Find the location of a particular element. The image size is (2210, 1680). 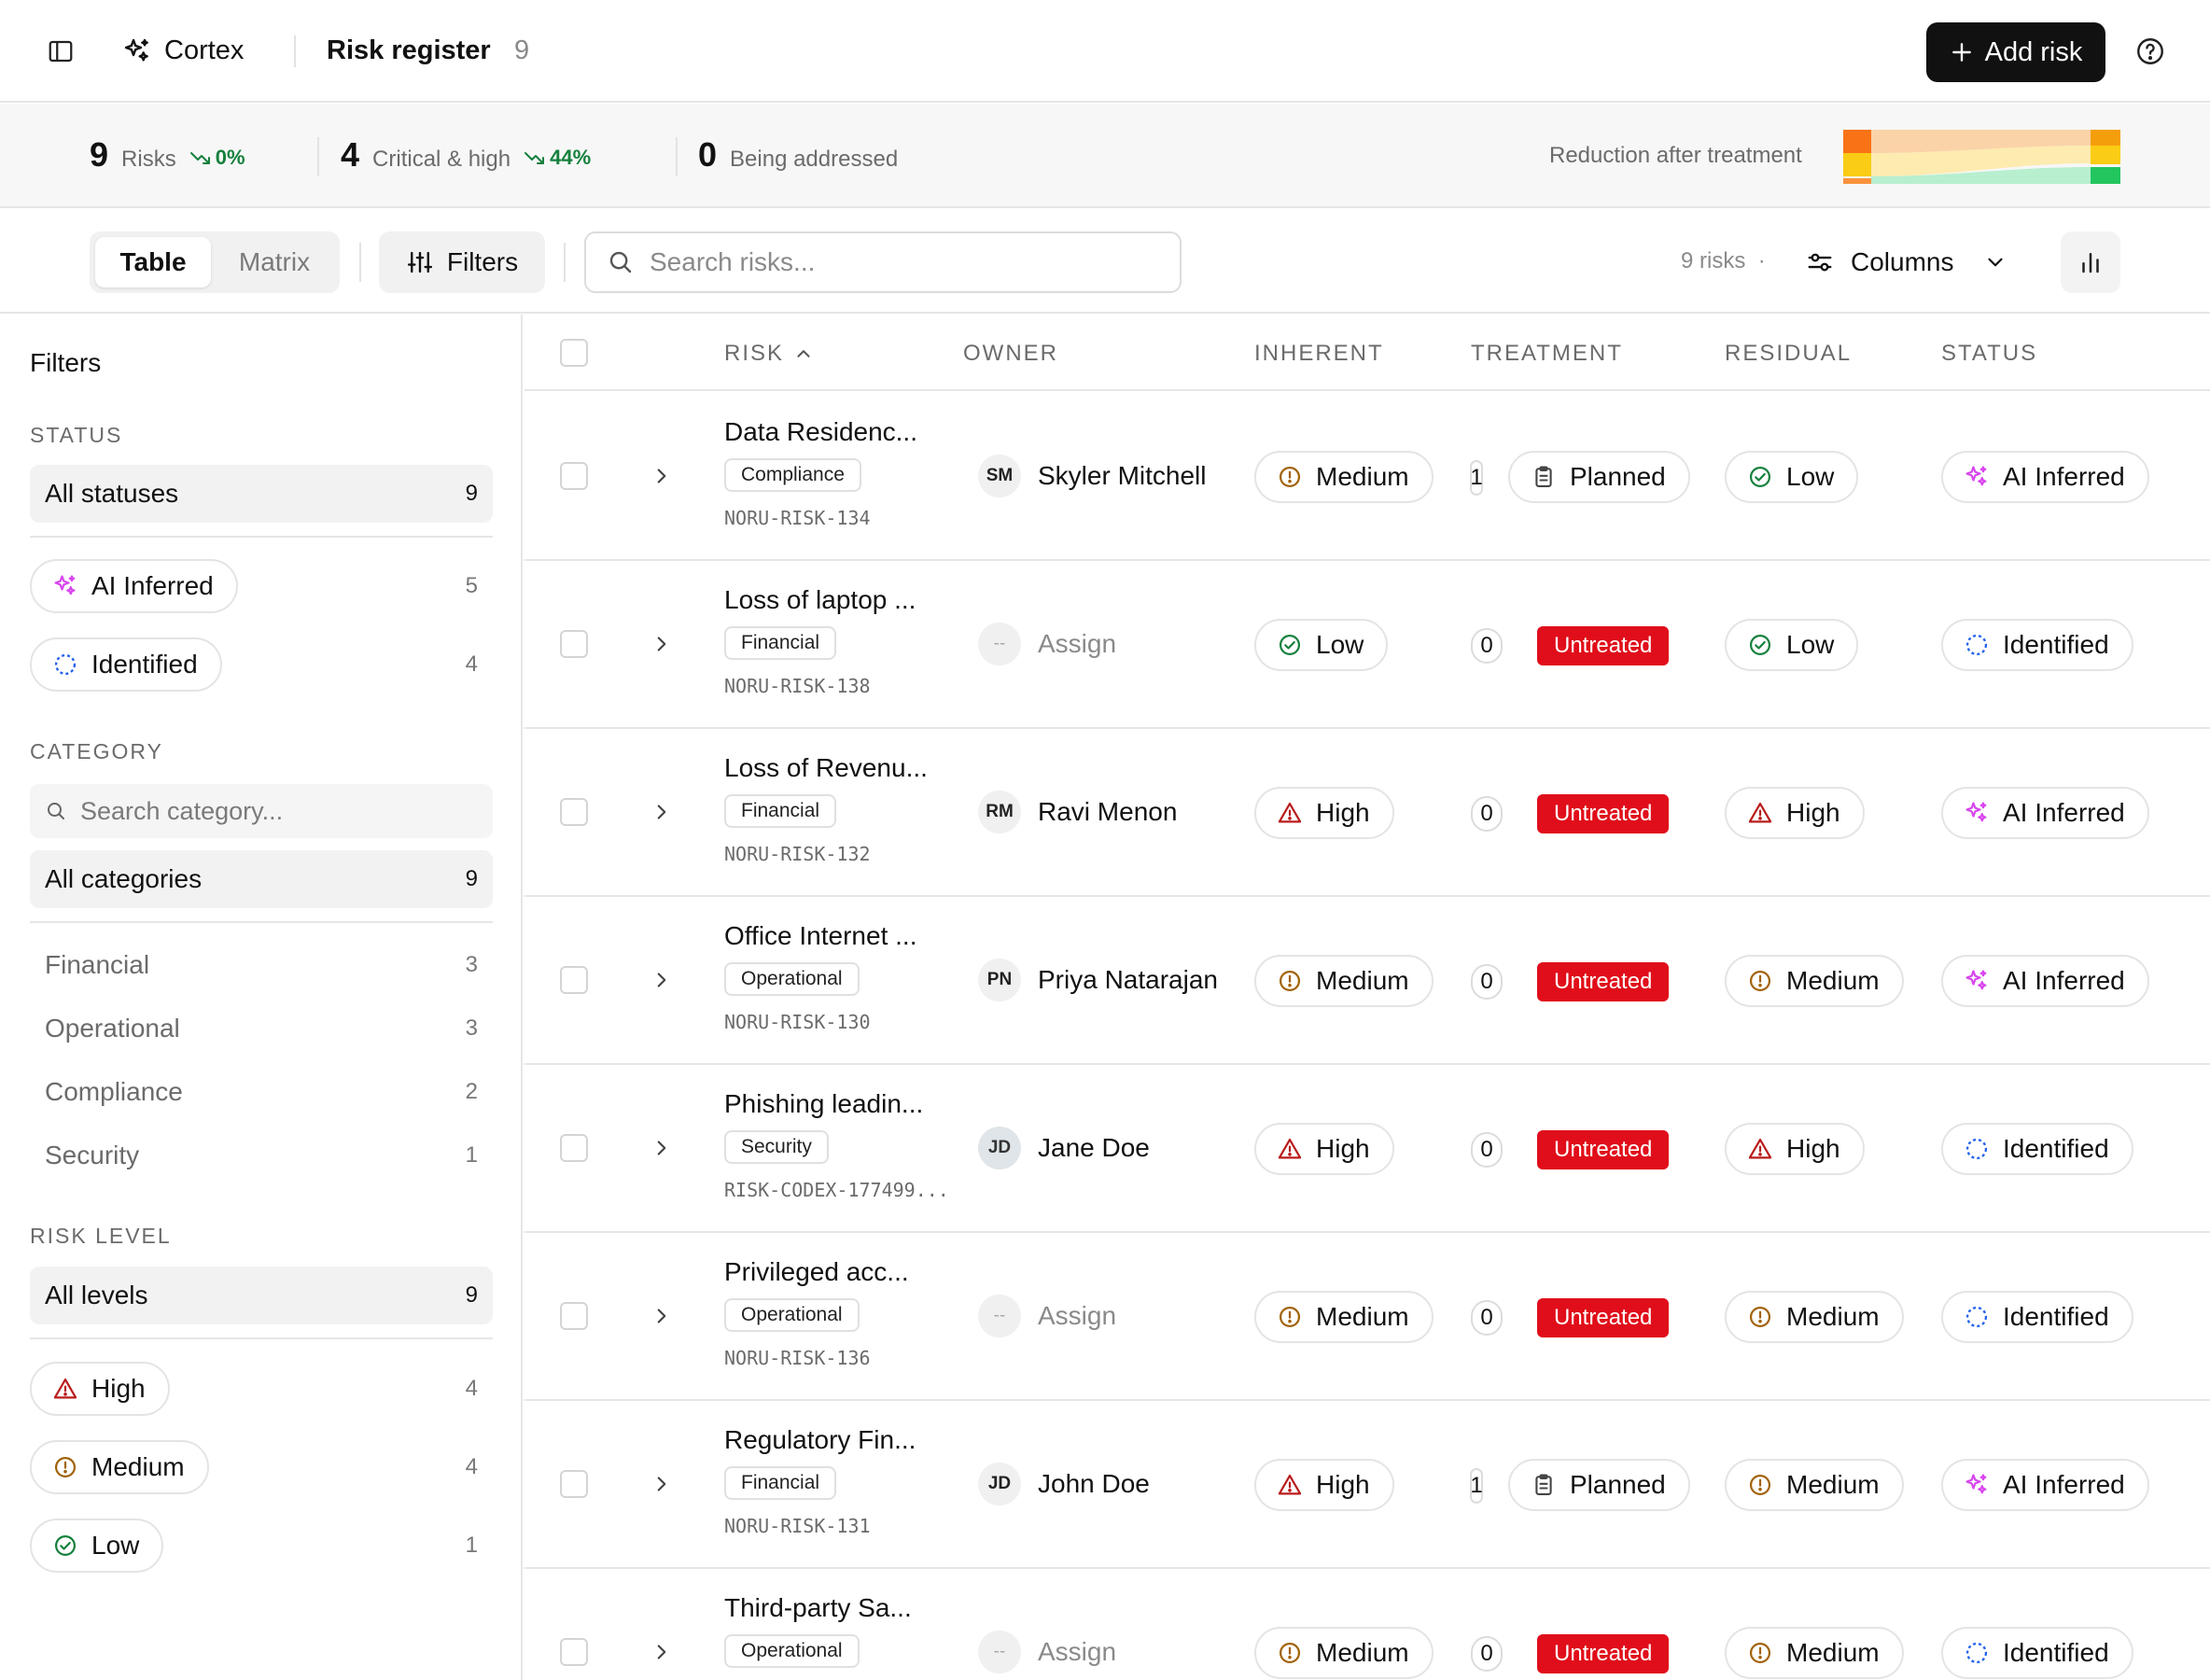

filter-all-statuses: All statuses 9 is located at coordinates (261, 494).